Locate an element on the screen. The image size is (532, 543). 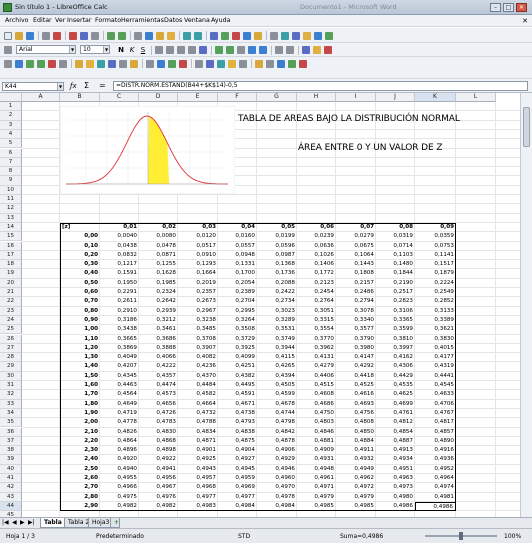
gallery-icon is located at coordinates (296, 36).